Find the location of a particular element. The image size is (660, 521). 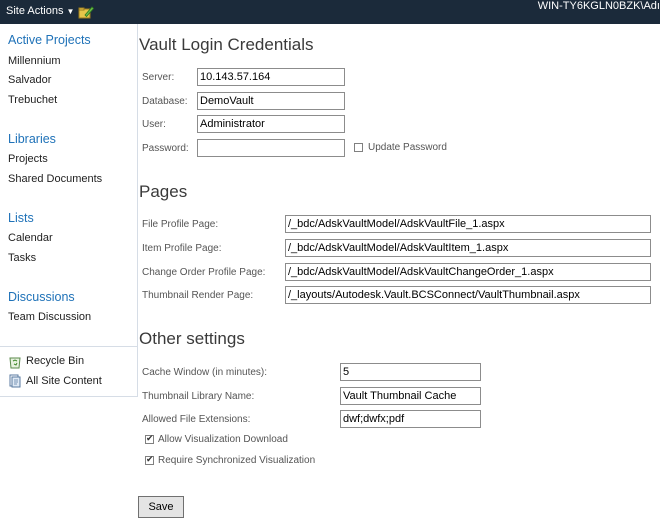

nav-item-millennium: Millennium is located at coordinates (34, 61).